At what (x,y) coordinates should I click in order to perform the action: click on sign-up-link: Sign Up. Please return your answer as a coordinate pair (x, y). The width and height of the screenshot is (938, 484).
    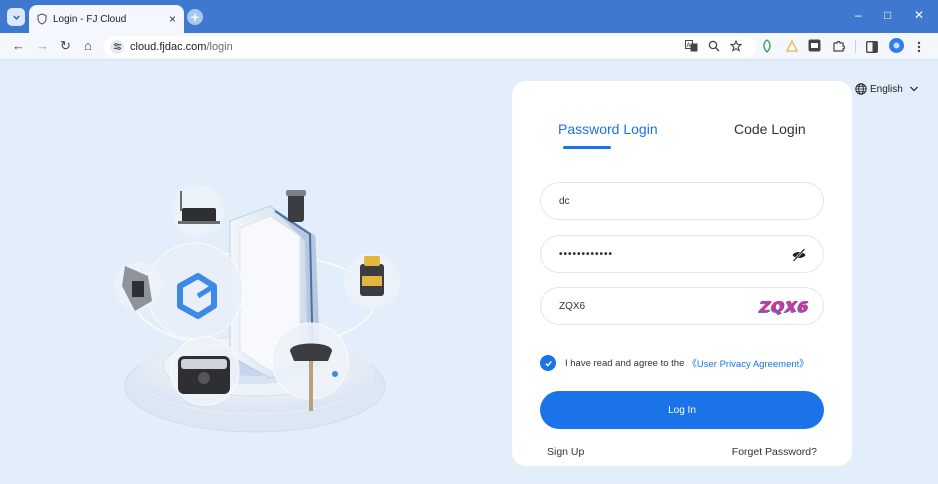
    Looking at the image, I should click on (565, 452).